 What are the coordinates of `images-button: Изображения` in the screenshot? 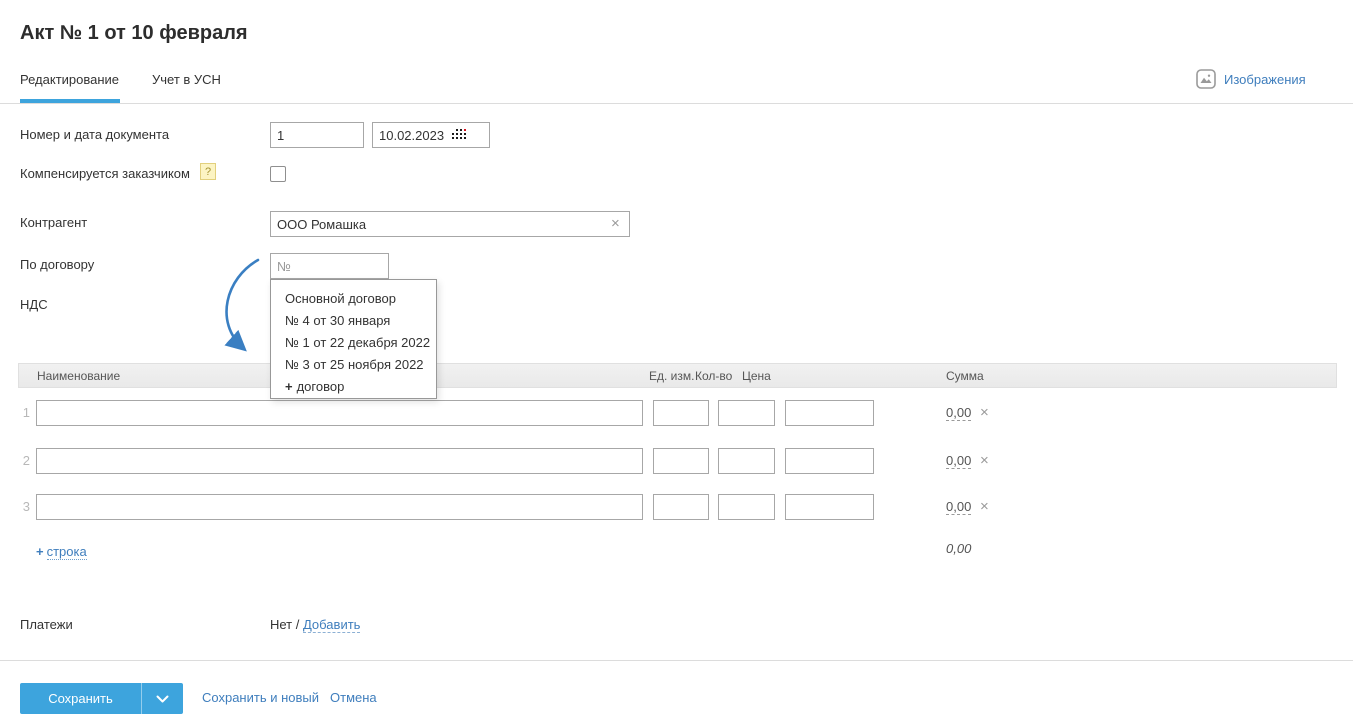 It's located at (1251, 79).